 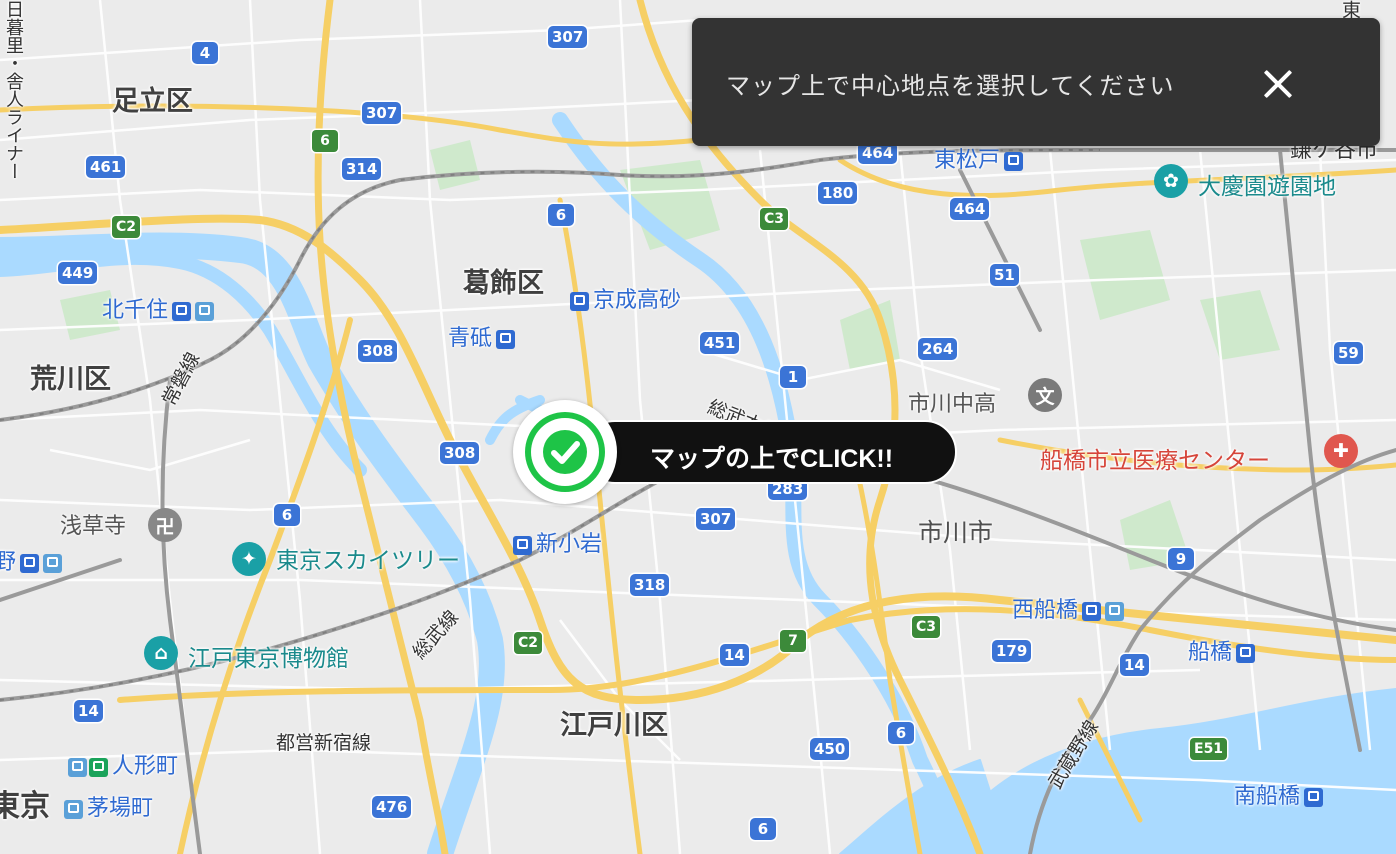 What do you see at coordinates (470, 338) in the screenshot?
I see `station-label: 青砥` at bounding box center [470, 338].